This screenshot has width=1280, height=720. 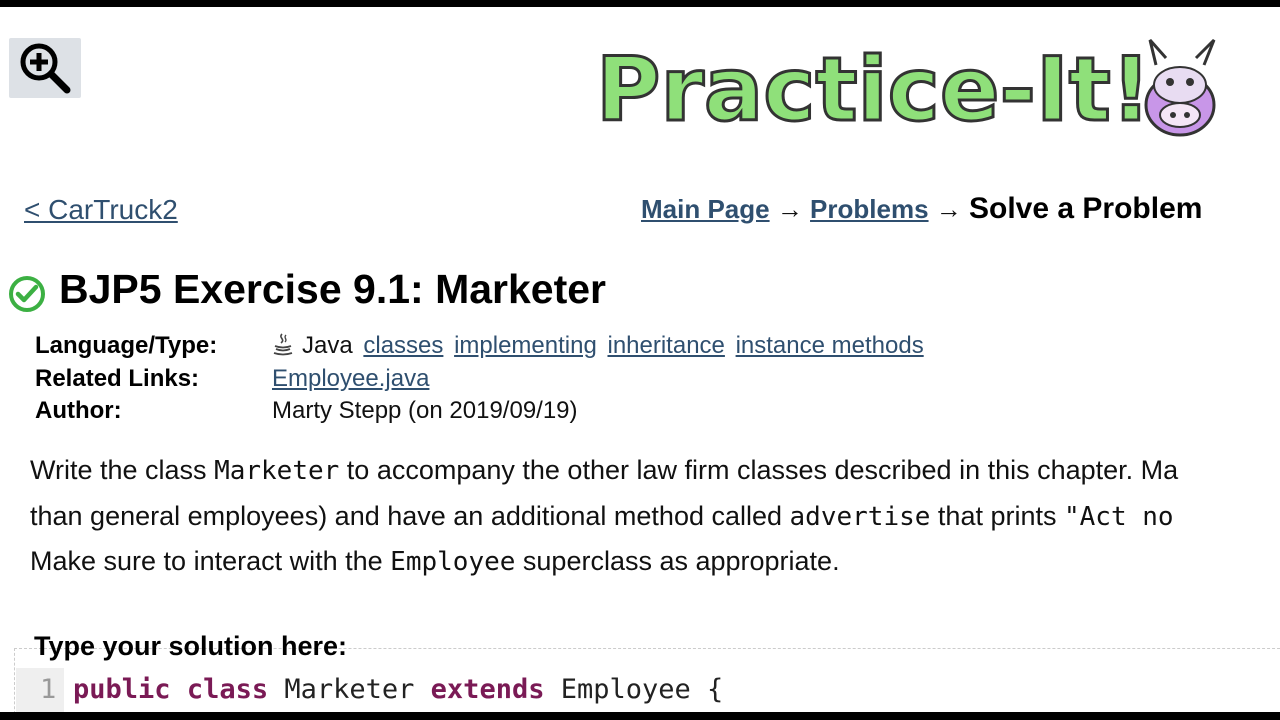 I want to click on code-keyword: class, so click(x=227, y=689).